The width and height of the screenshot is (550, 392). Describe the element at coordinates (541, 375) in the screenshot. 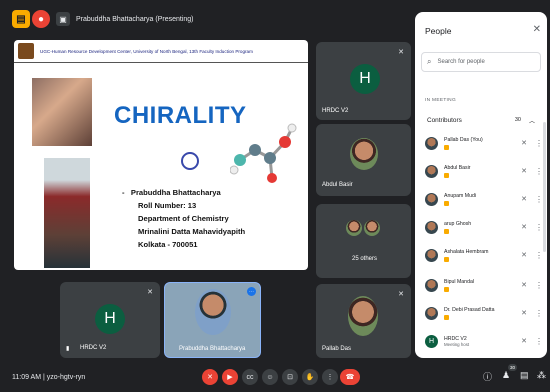

I see `activities-icon: ⁂` at that location.